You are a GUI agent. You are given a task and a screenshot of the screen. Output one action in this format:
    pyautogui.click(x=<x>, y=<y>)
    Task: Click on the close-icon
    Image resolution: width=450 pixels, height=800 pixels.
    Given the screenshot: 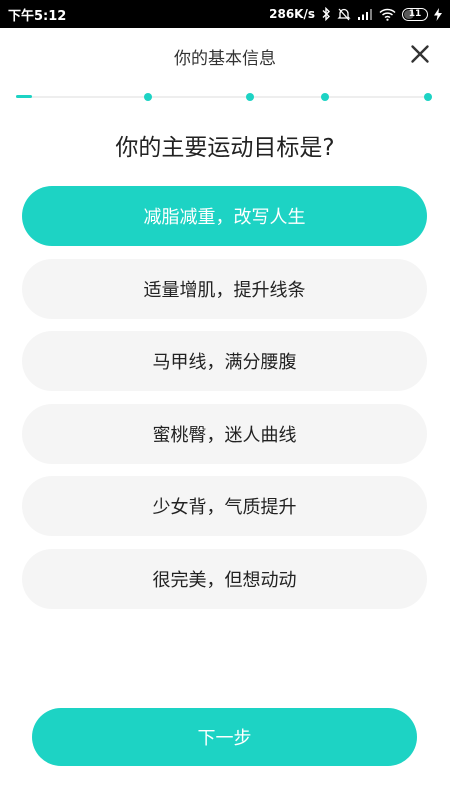 What is the action you would take?
    pyautogui.click(x=420, y=54)
    